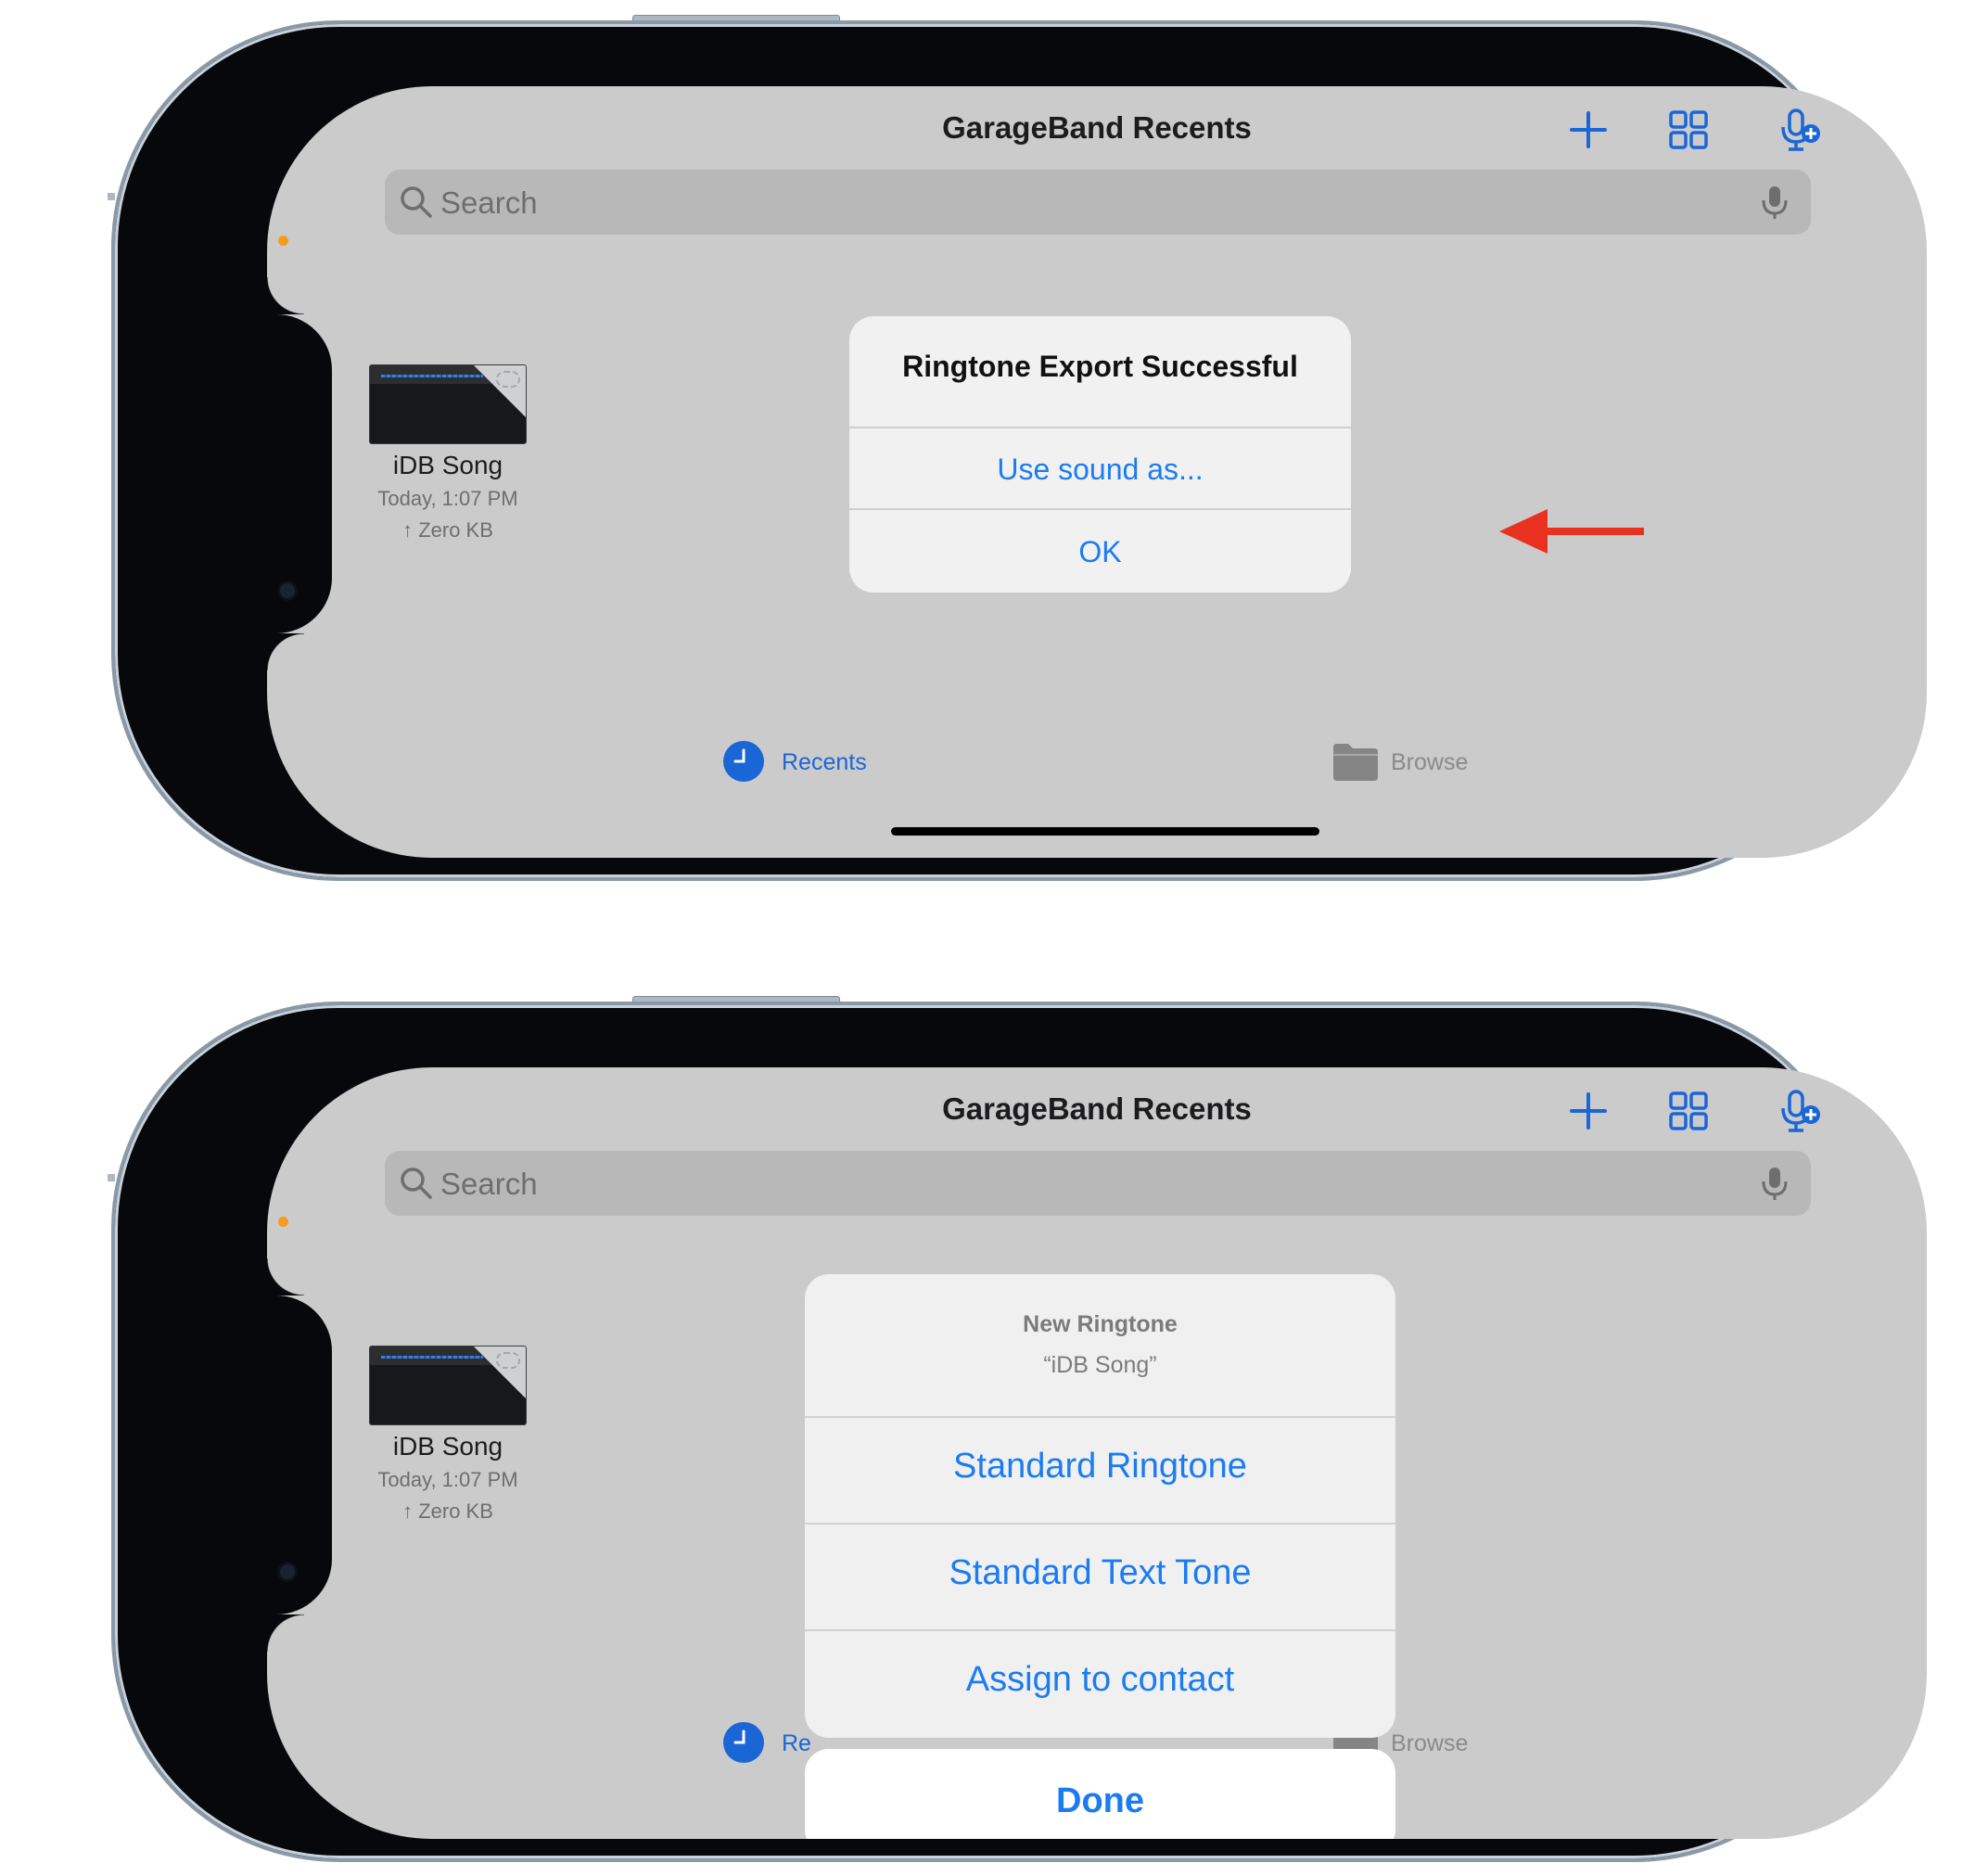 Image resolution: width=1962 pixels, height=1876 pixels. Describe the element at coordinates (1105, 832) in the screenshot. I see `home-indicator` at that location.